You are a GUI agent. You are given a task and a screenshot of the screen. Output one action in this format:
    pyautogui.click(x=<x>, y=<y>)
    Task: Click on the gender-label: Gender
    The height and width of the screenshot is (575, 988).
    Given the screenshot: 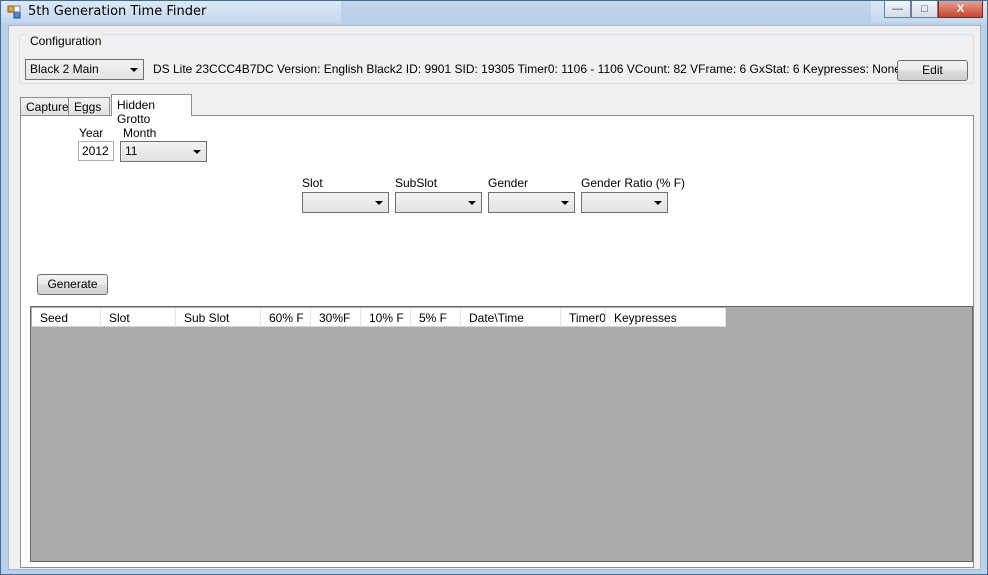 What is the action you would take?
    pyautogui.click(x=508, y=183)
    